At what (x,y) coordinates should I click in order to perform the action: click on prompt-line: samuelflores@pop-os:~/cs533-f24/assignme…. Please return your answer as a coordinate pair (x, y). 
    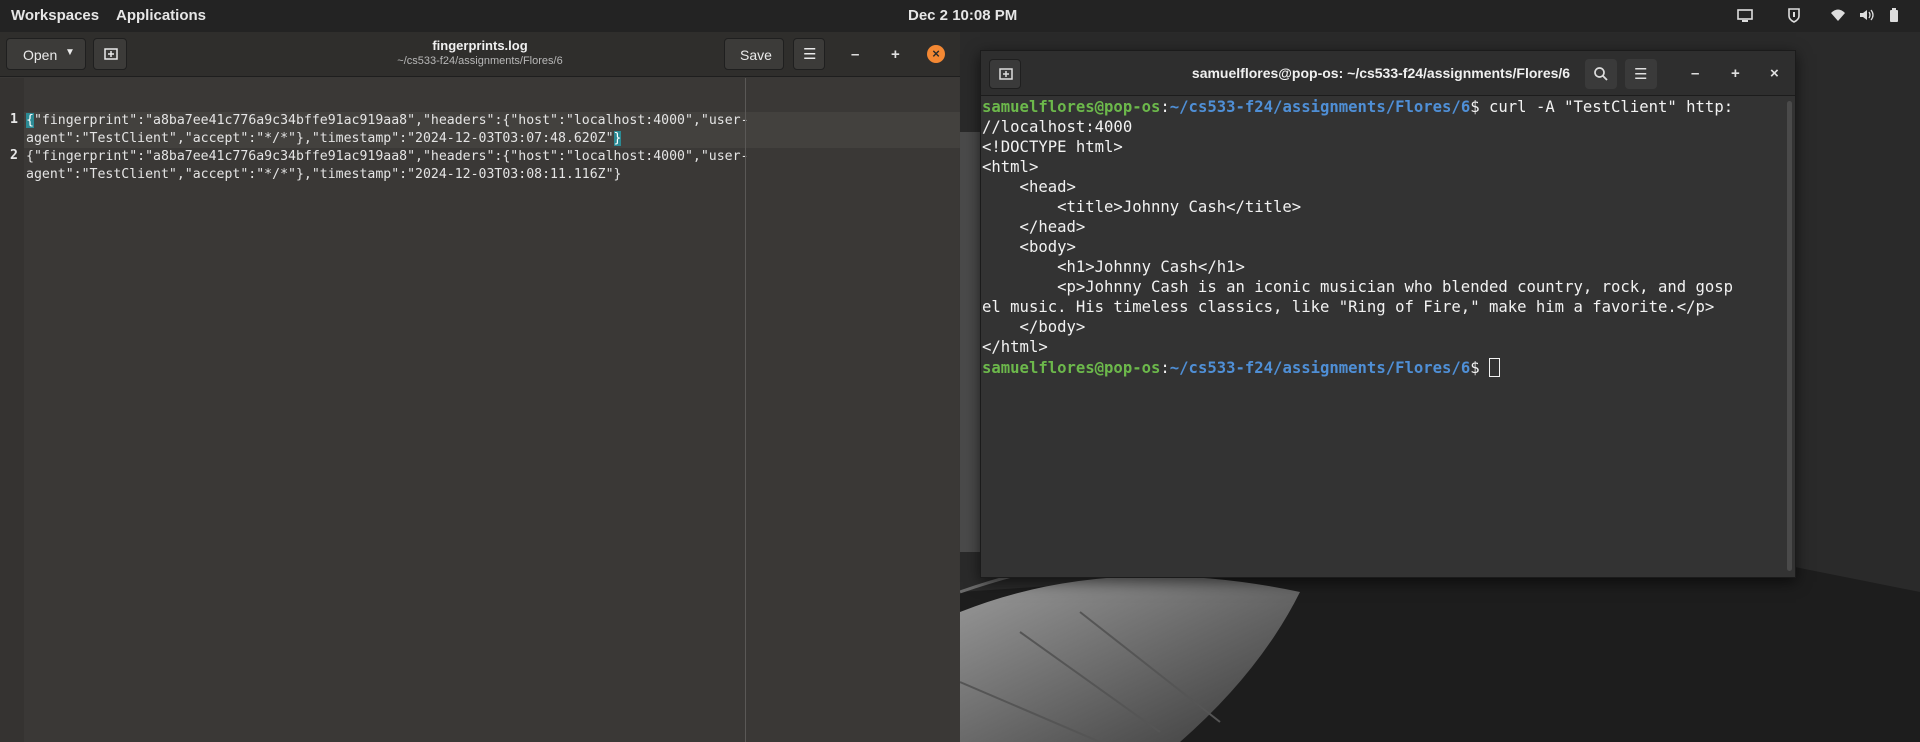
    Looking at the image, I should click on (1241, 367).